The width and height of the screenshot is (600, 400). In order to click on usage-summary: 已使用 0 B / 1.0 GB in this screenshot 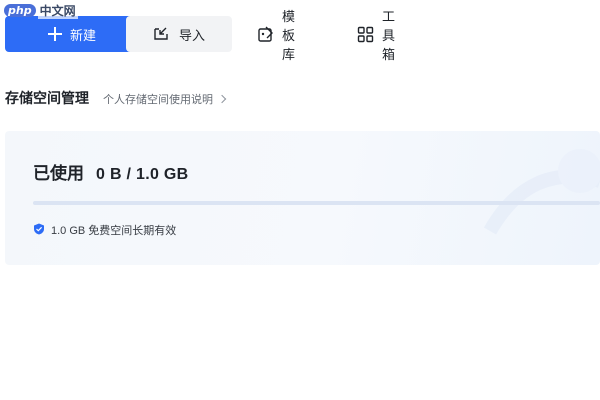, I will do `click(111, 171)`.